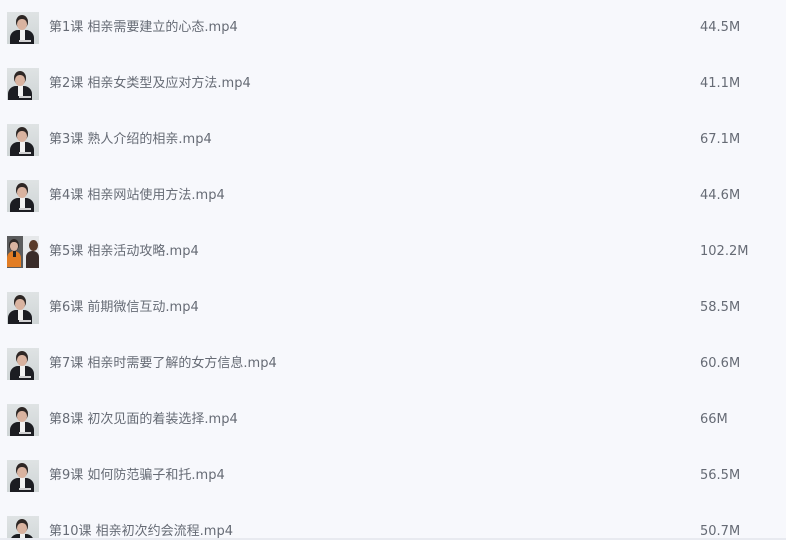  I want to click on file-row-10: 第10课 相亲初次约会流程.mp4 50.7M, so click(393, 522).